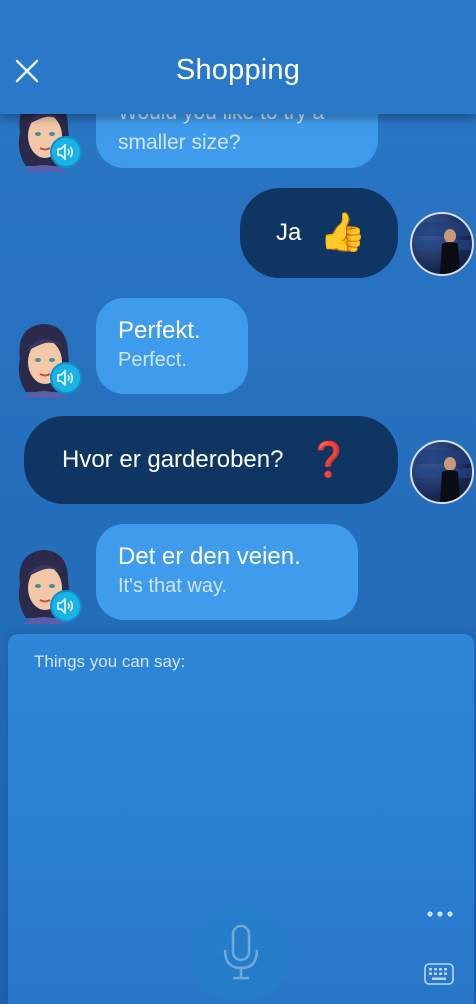  I want to click on microphone-button, so click(241, 953).